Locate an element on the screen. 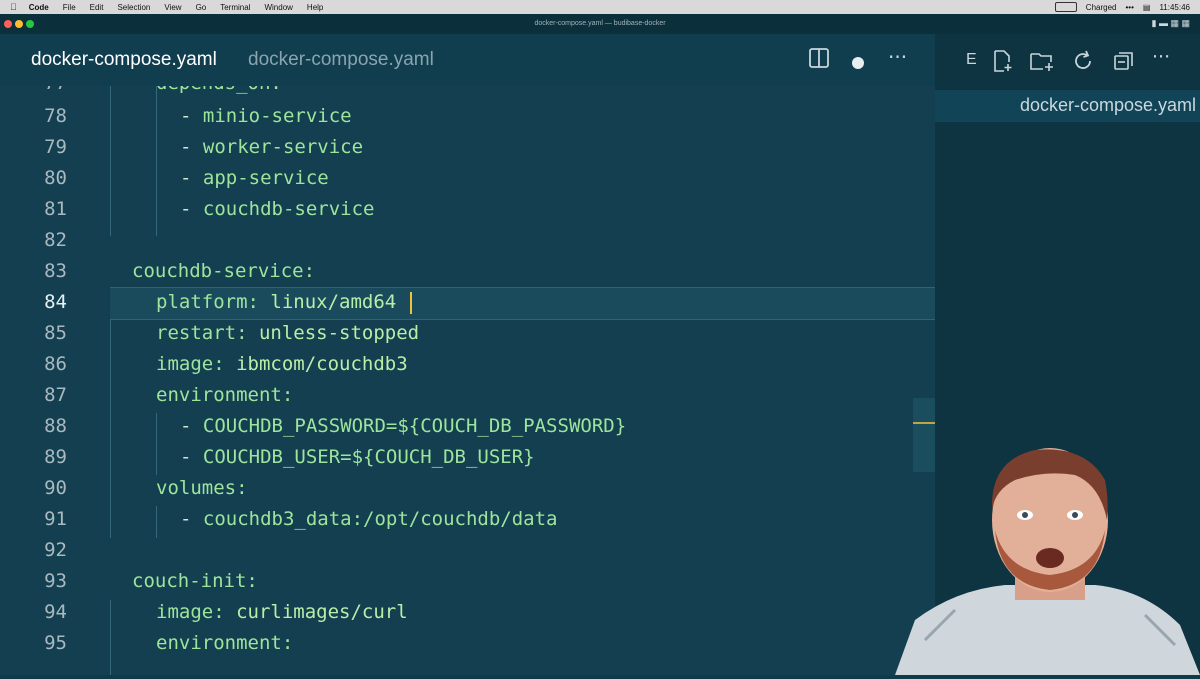 This screenshot has height=679, width=1200. line-number: 82 is located at coordinates (55, 240).